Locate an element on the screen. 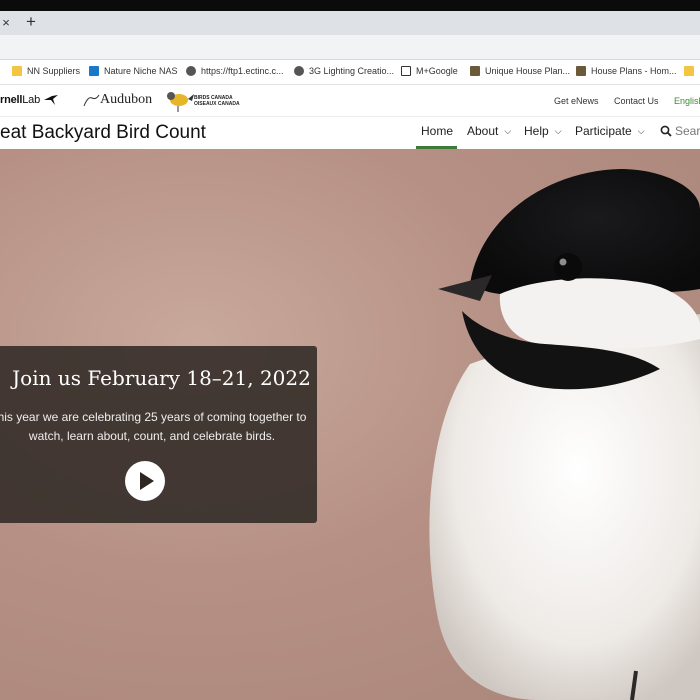 This screenshot has height=700, width=700. play-icon is located at coordinates (147, 481).